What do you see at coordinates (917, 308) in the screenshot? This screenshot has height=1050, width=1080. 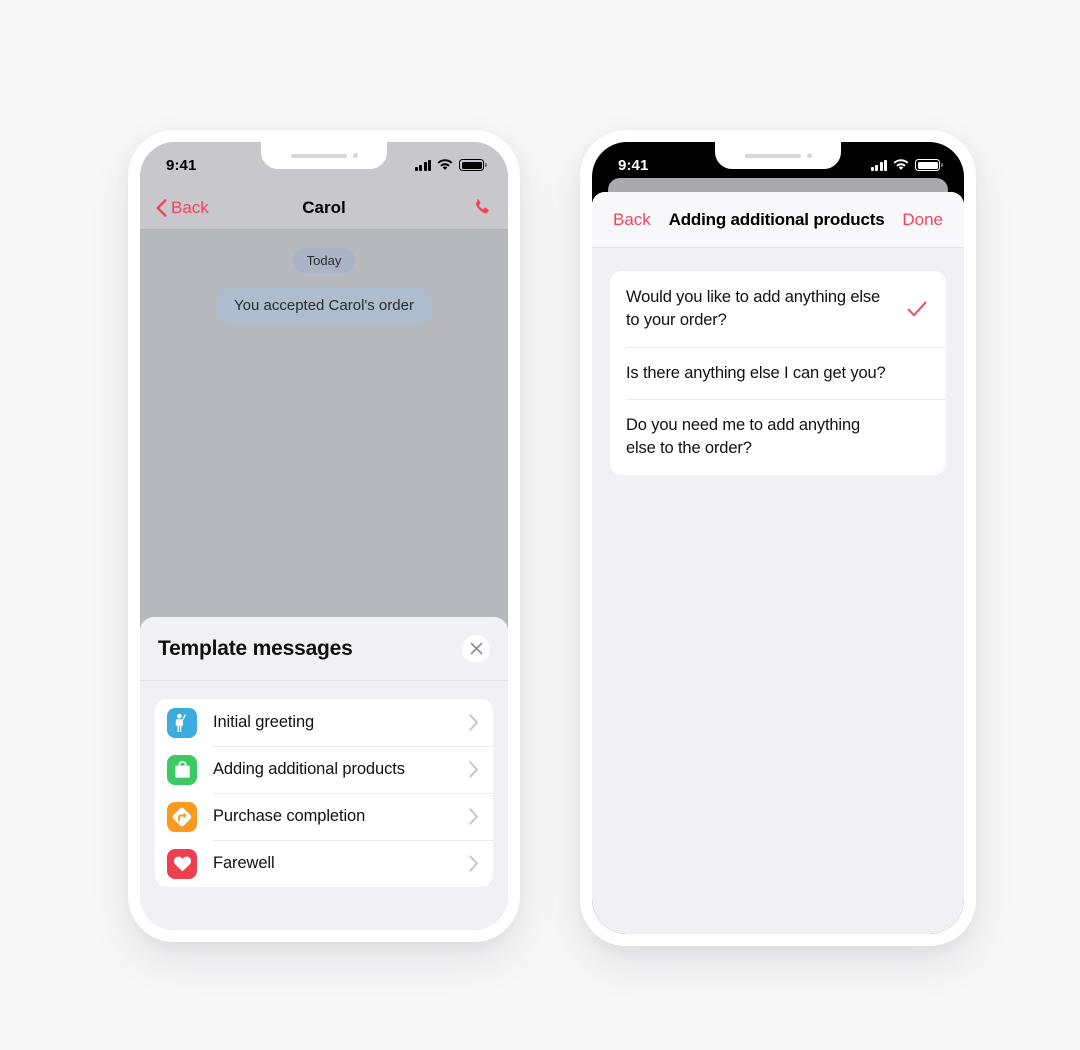 I see `checkmark-icon` at bounding box center [917, 308].